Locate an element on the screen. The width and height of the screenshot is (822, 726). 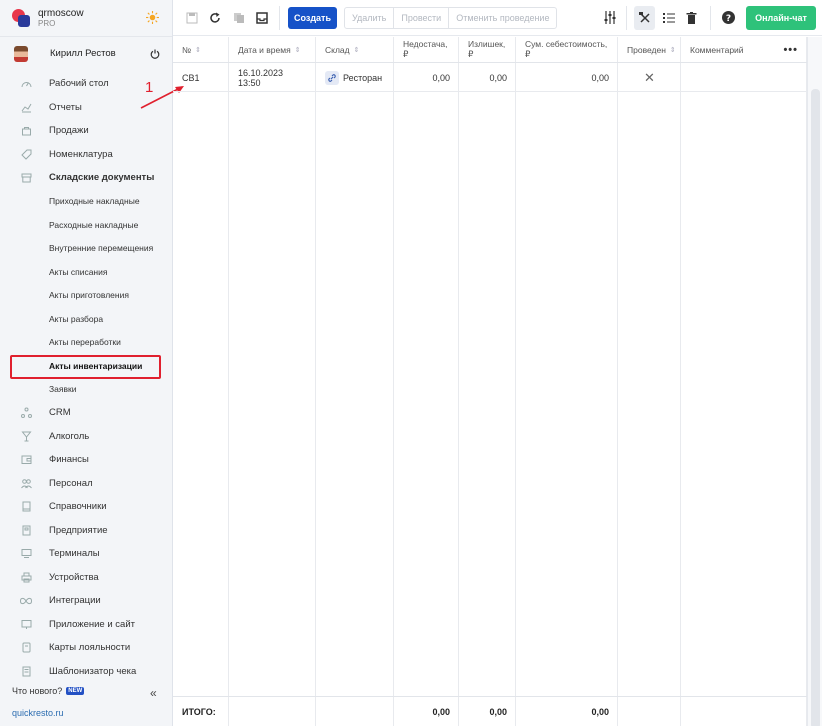
sidebar-item-label: Продажи is located at coordinates (69, 131).